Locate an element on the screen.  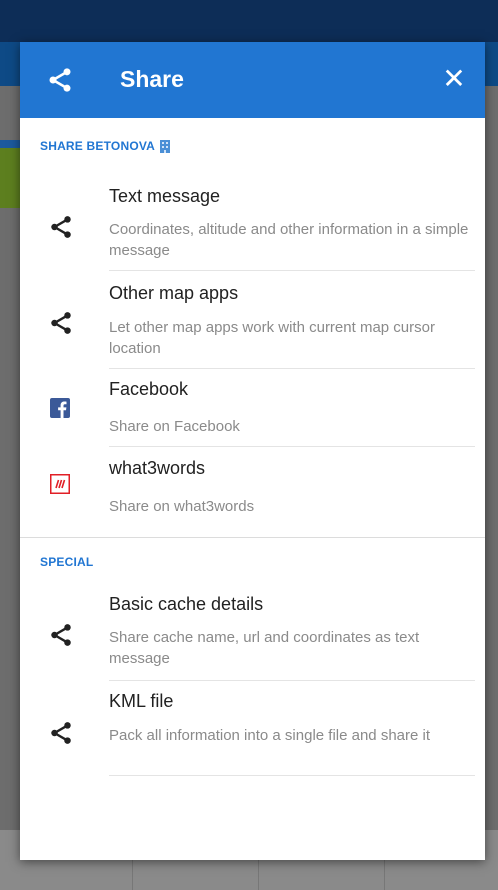
section-header-share: SHARE BETONOVA is located at coordinates (105, 146).